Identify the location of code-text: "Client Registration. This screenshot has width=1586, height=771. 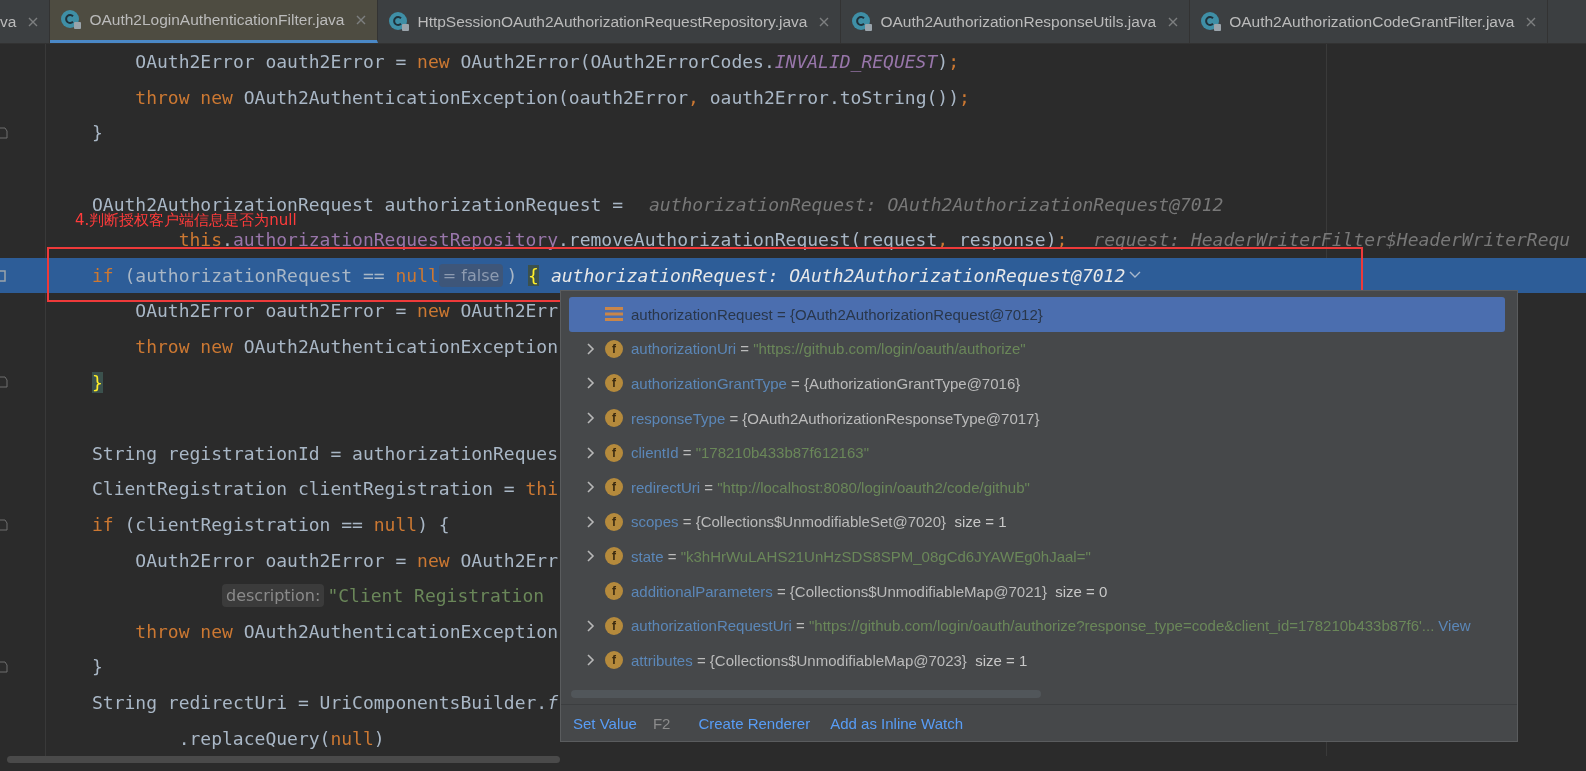
(436, 596).